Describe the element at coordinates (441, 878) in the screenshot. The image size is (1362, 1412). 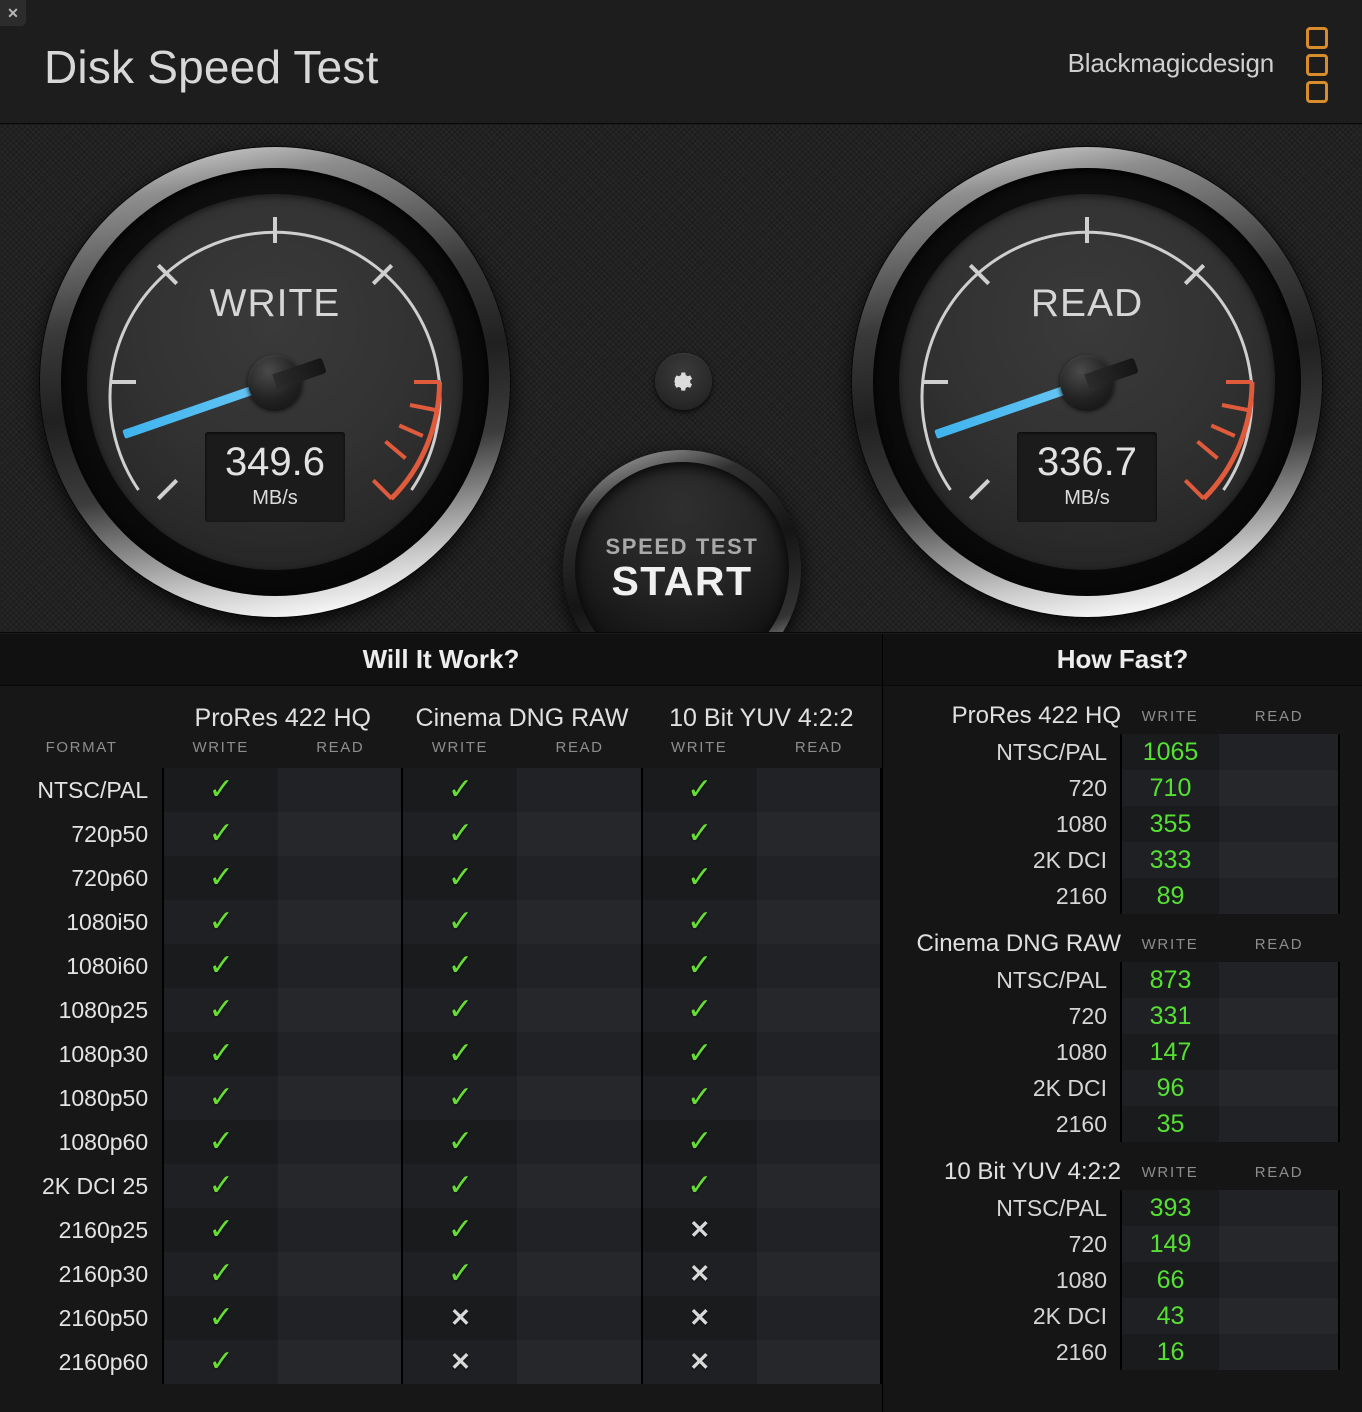
I see `table-row: 720p60 ✓ ✓ ✓` at that location.